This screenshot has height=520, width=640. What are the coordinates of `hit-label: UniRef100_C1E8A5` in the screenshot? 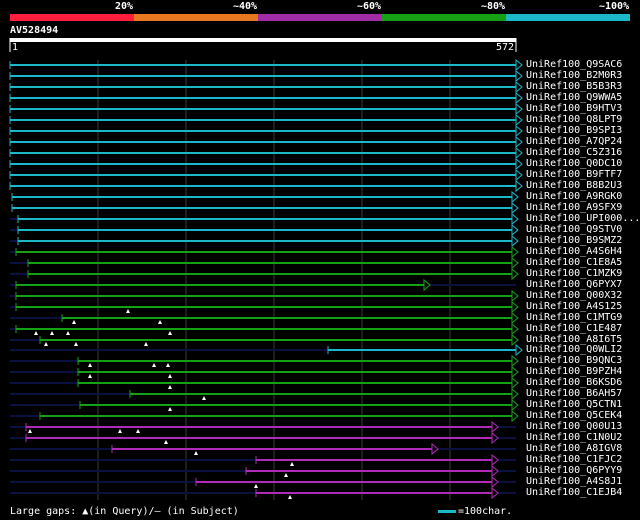 It's located at (574, 262).